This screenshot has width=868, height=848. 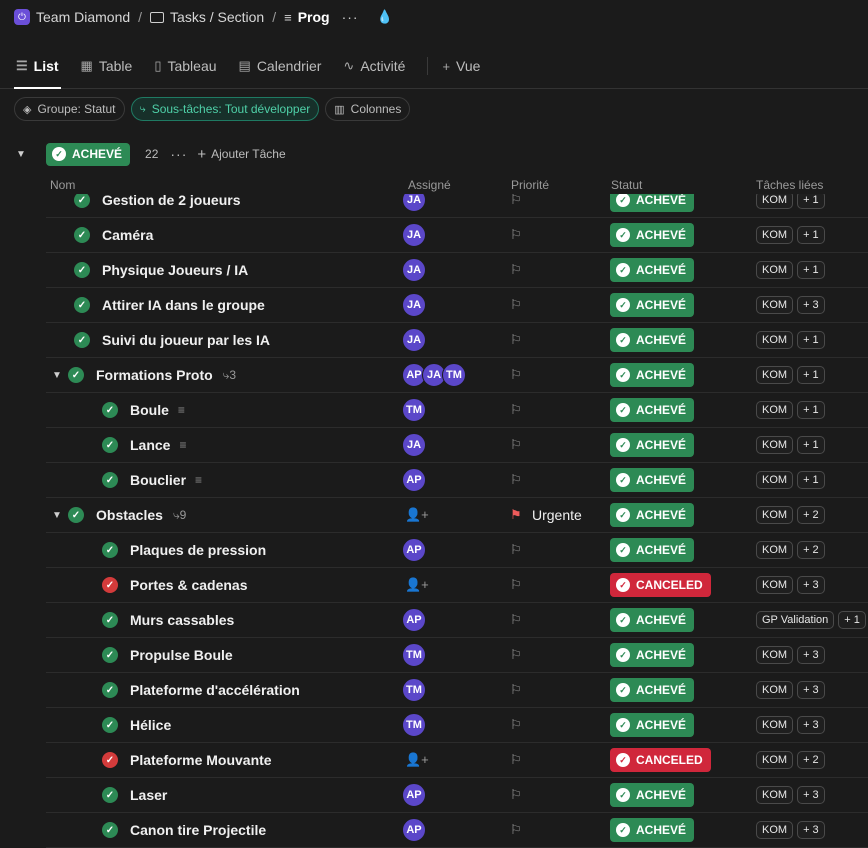 What do you see at coordinates (207, 17) in the screenshot?
I see `breadcrumb-folder: Tasks / Section` at bounding box center [207, 17].